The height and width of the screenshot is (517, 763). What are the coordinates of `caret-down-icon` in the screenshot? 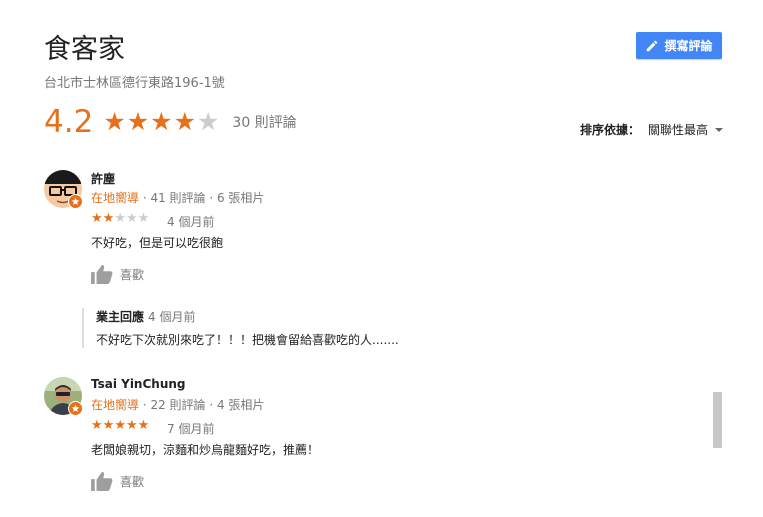 It's located at (719, 129).